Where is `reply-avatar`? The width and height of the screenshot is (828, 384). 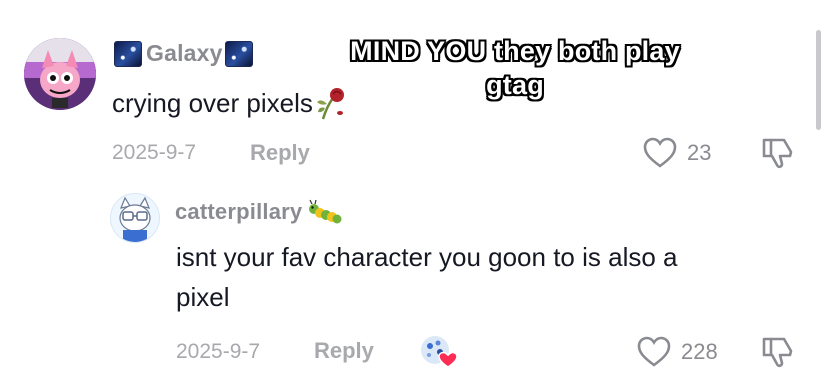 reply-avatar is located at coordinates (135, 218).